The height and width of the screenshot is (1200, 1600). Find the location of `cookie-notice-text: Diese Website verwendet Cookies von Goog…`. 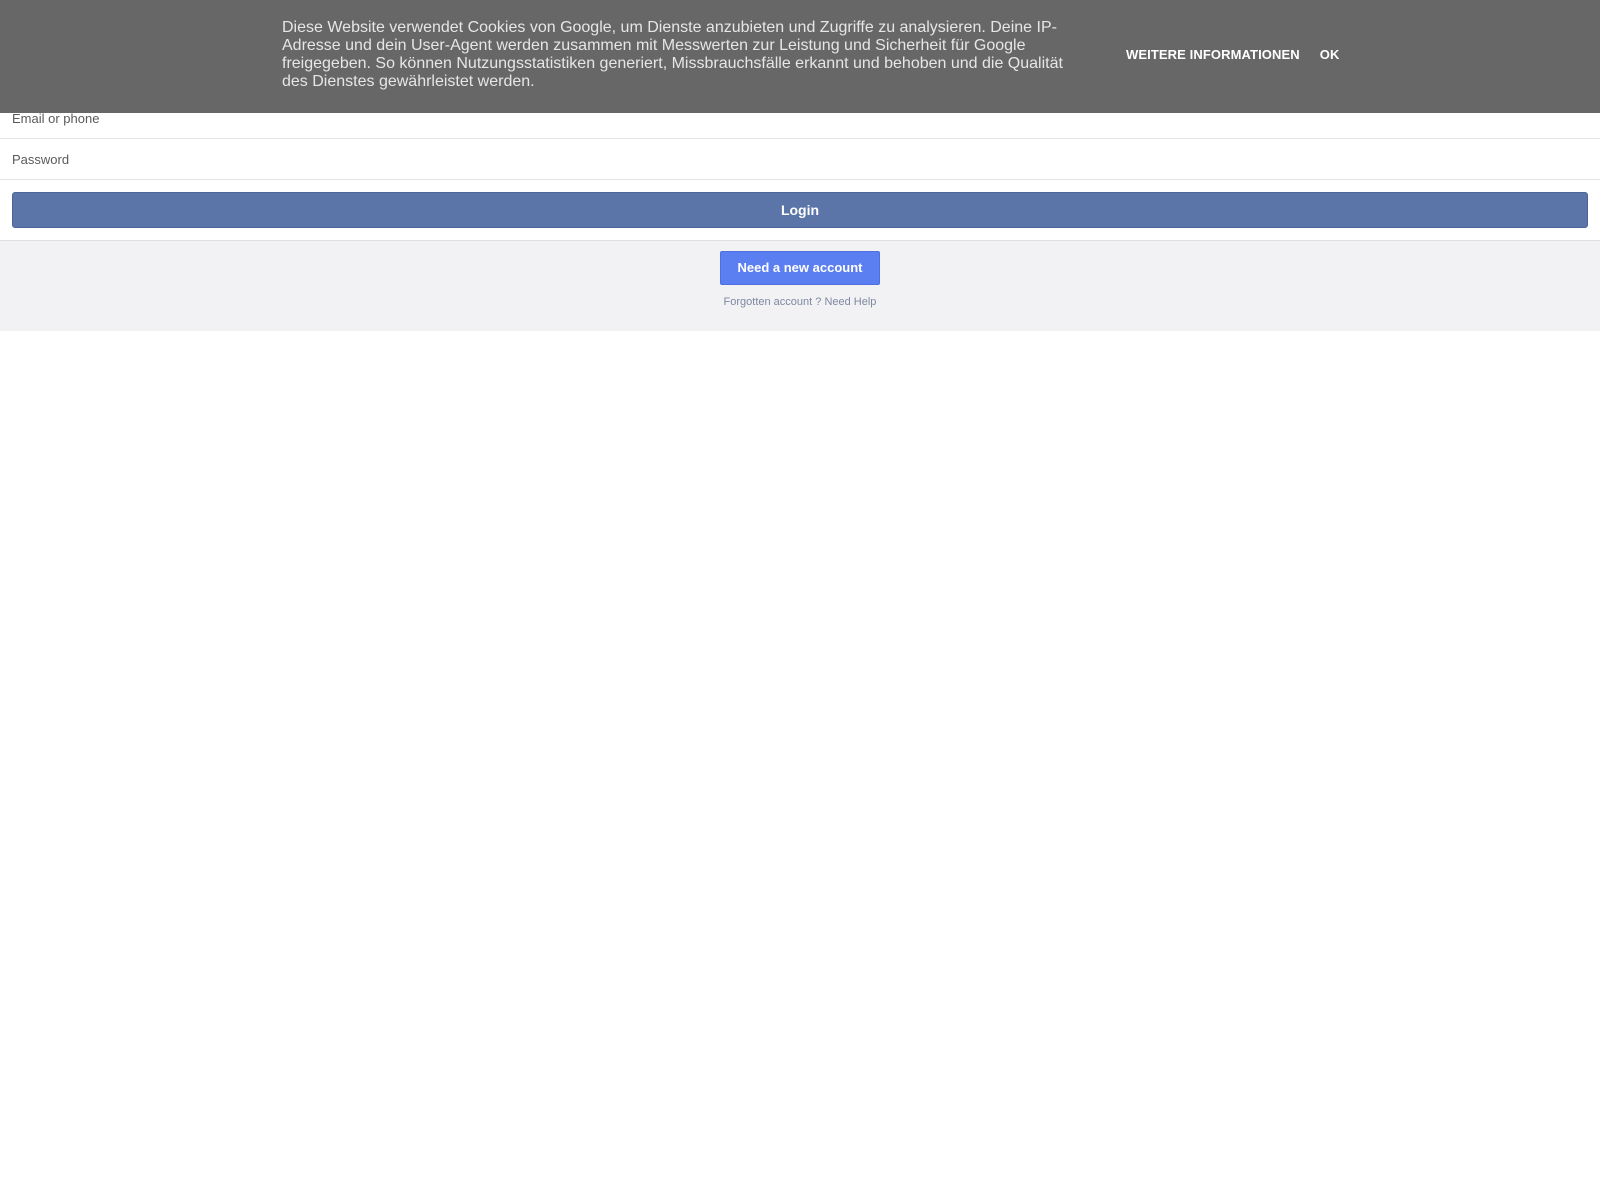

cookie-notice-text: Diese Website verwendet Cookies von Goog… is located at coordinates (672, 54).